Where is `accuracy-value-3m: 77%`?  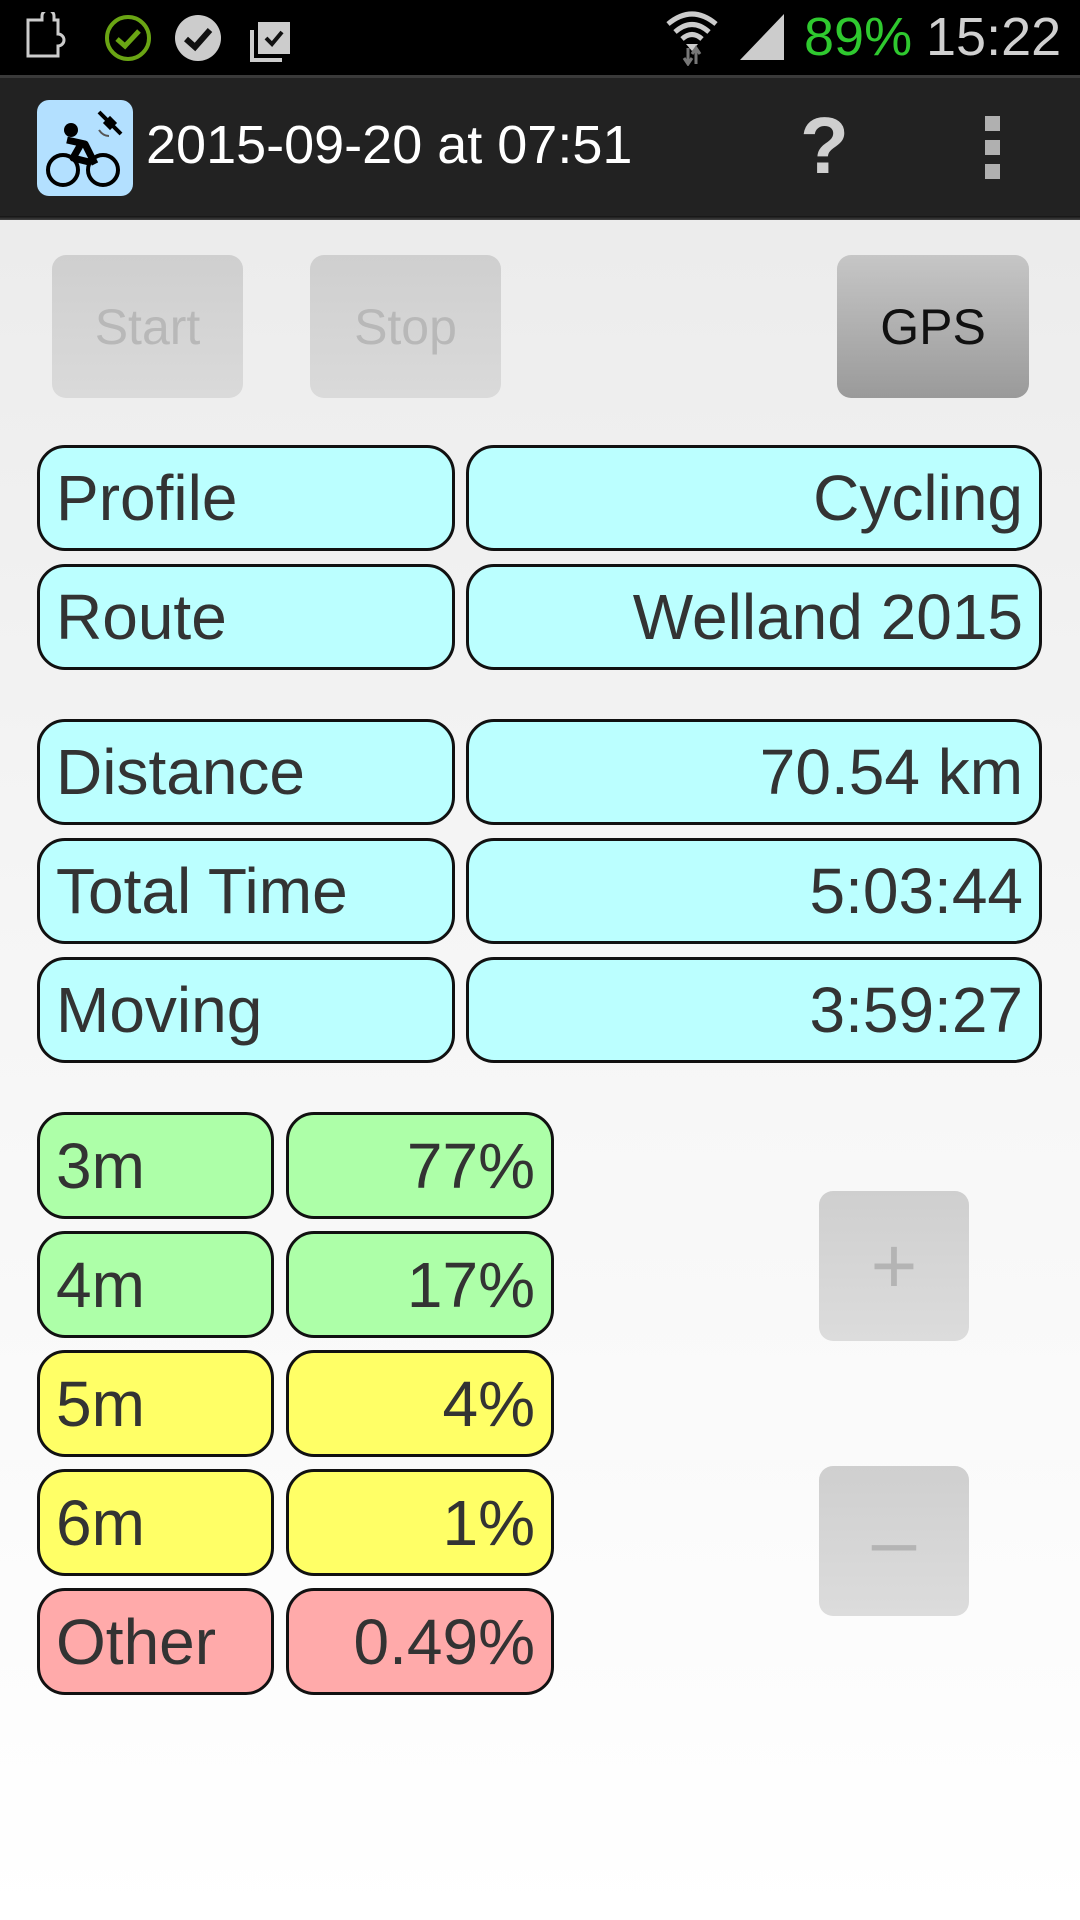 accuracy-value-3m: 77% is located at coordinates (420, 1165).